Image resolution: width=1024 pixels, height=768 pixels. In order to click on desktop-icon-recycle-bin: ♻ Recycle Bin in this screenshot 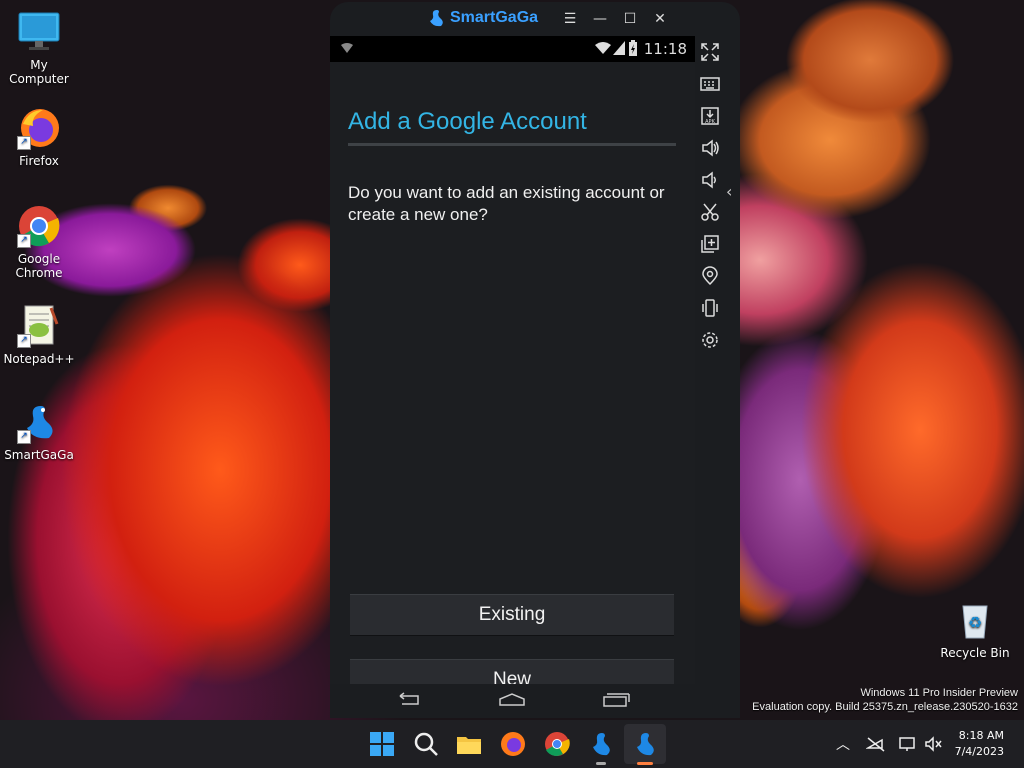, I will do `click(975, 629)`.